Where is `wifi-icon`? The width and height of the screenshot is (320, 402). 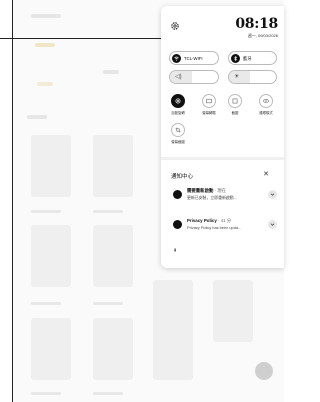
wifi-icon is located at coordinates (176, 58).